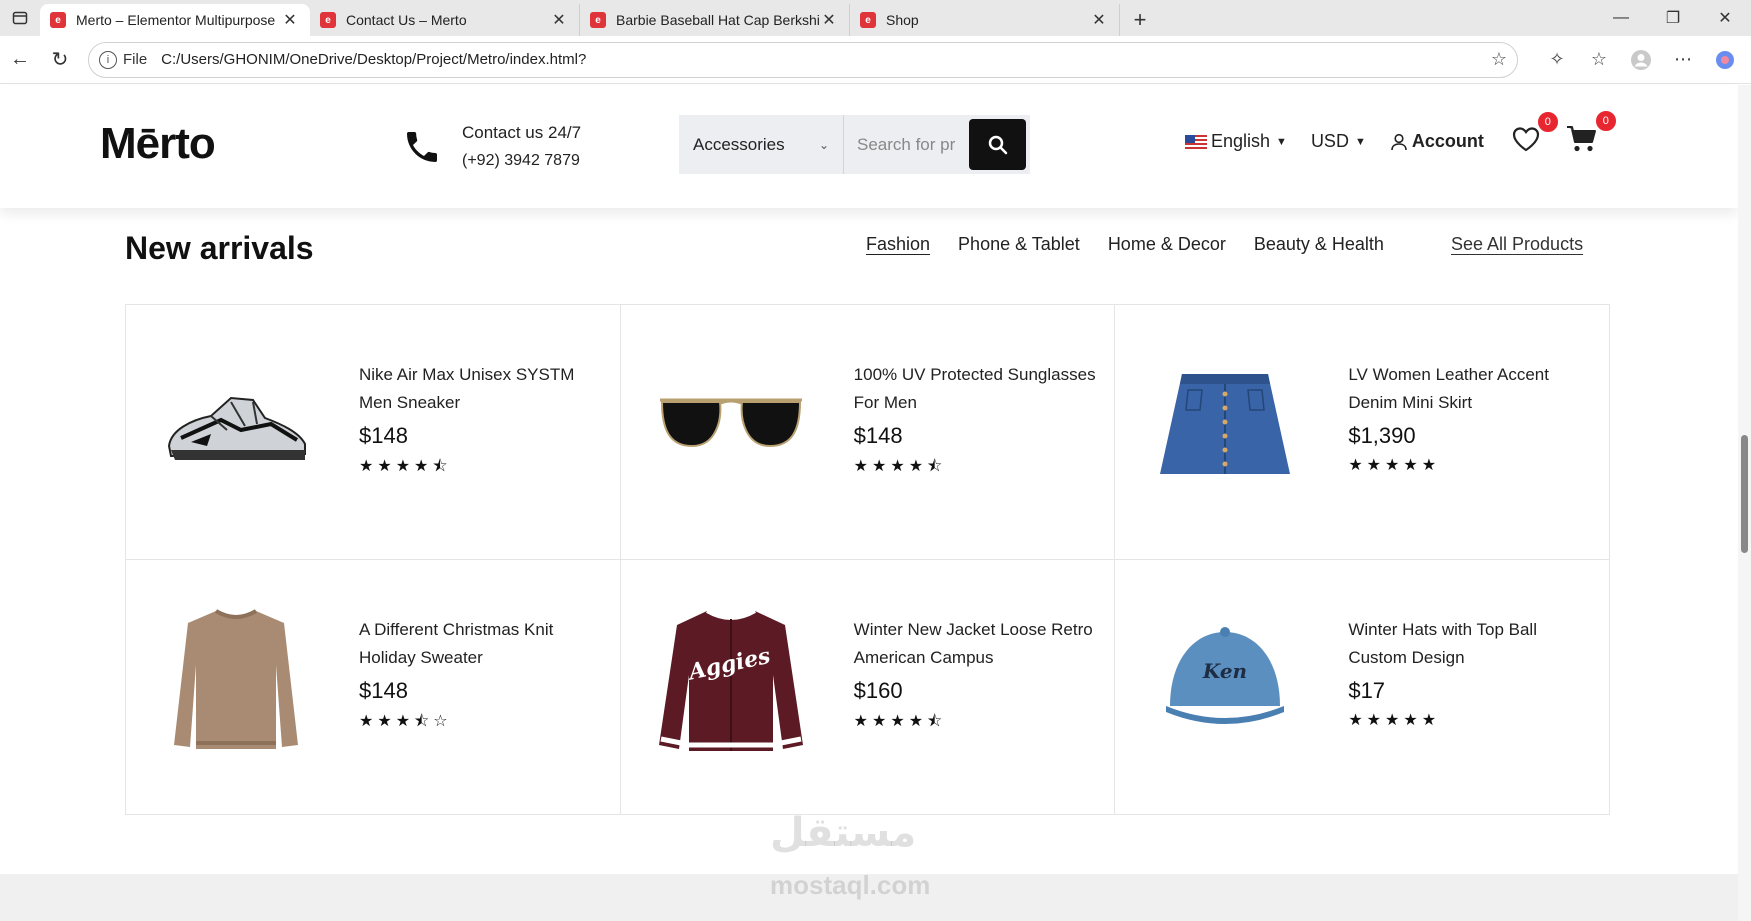  Describe the element at coordinates (1447, 141) in the screenshot. I see `account-label: Account` at that location.